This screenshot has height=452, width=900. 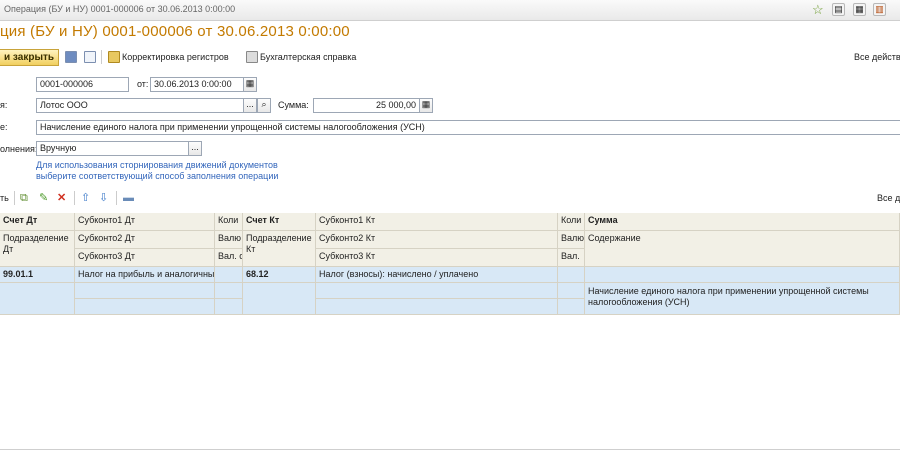 What do you see at coordinates (37, 275) in the screenshot?
I see `cell-account-dt: 99.01.1` at bounding box center [37, 275].